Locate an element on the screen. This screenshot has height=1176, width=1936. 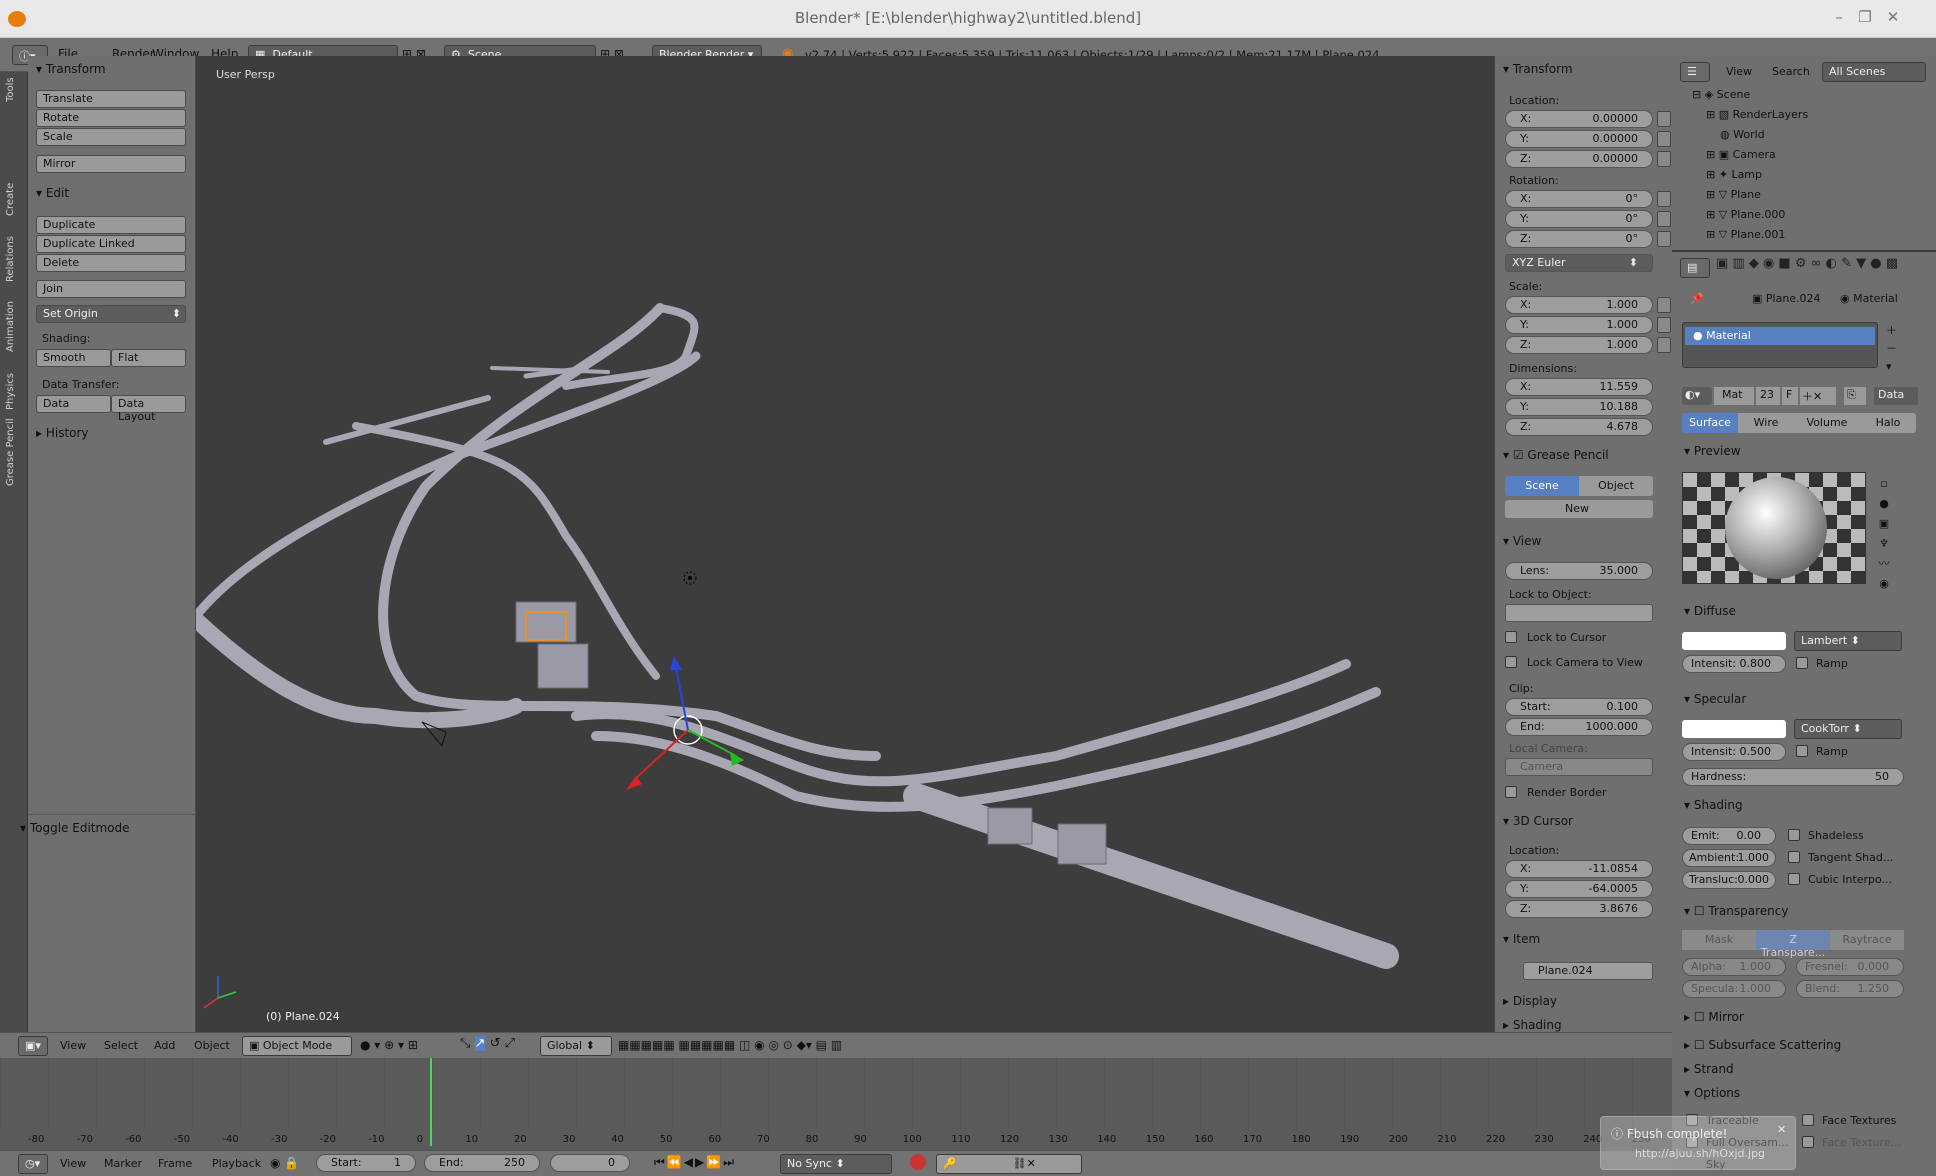
dimensions-x-field: X: 11.559 is located at coordinates (1579, 387).